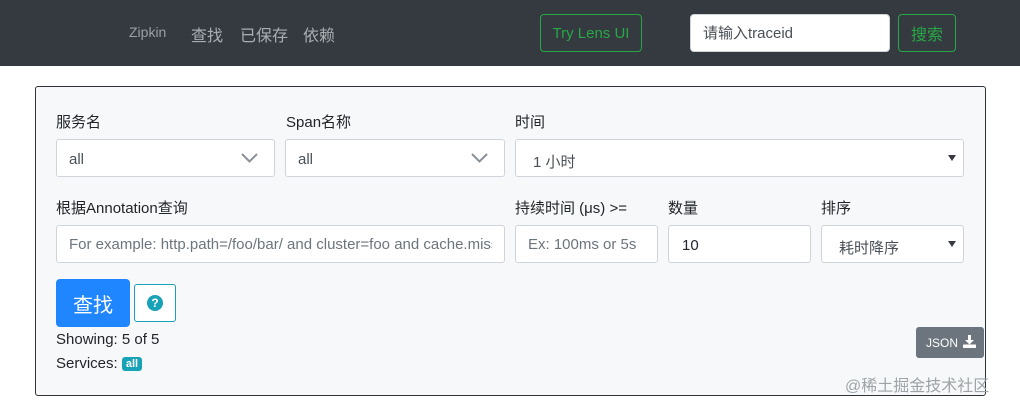  I want to click on traceid-input, so click(790, 33).